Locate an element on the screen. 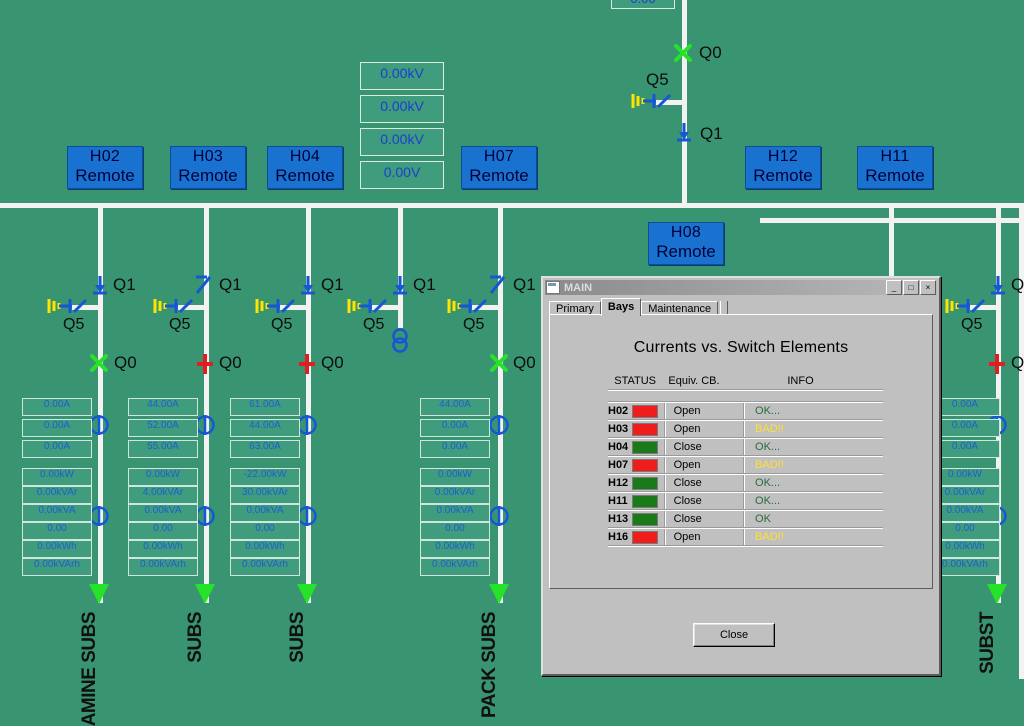 This screenshot has width=1024, height=726. bay-button-h12: H12 Remote is located at coordinates (783, 167).